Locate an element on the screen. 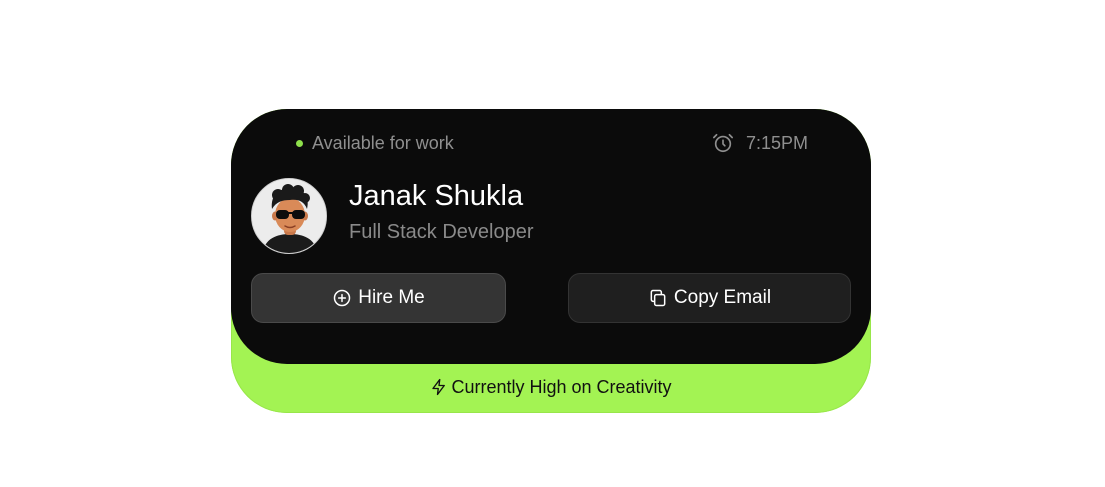 This screenshot has height=487, width=1105. creativity-status: Currently High on Creativity is located at coordinates (551, 387).